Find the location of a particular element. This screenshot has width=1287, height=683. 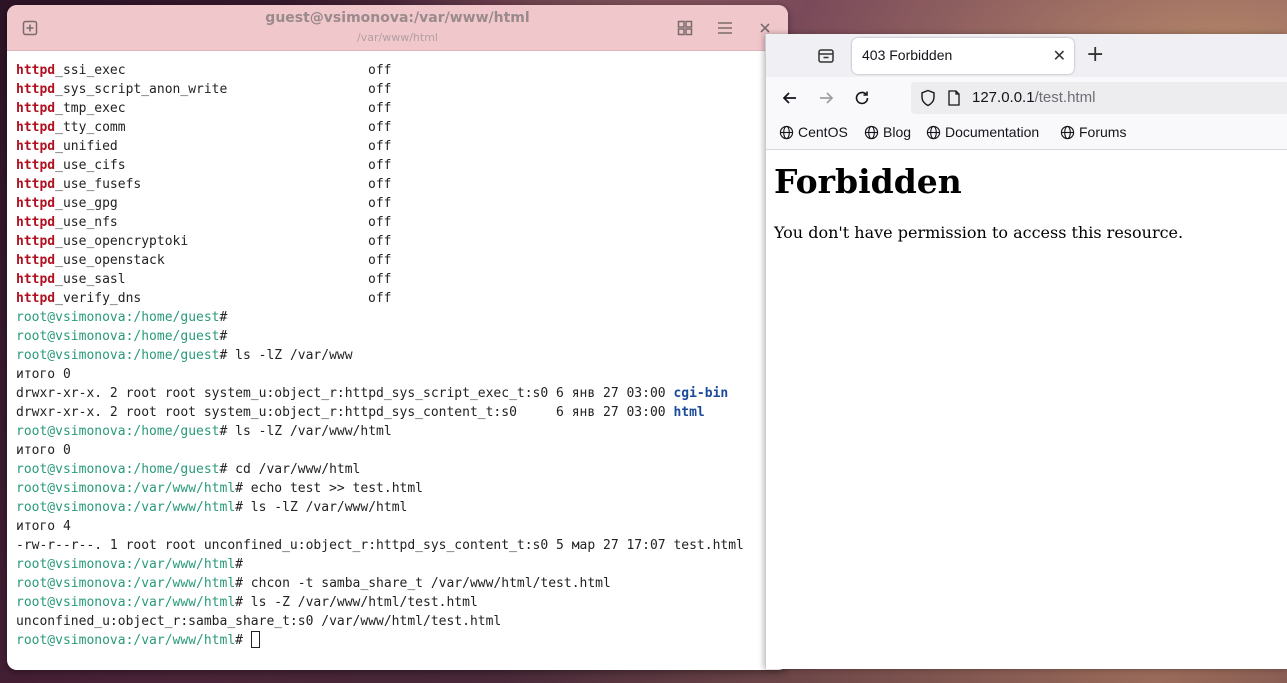

forward-arrow-icon is located at coordinates (826, 98).